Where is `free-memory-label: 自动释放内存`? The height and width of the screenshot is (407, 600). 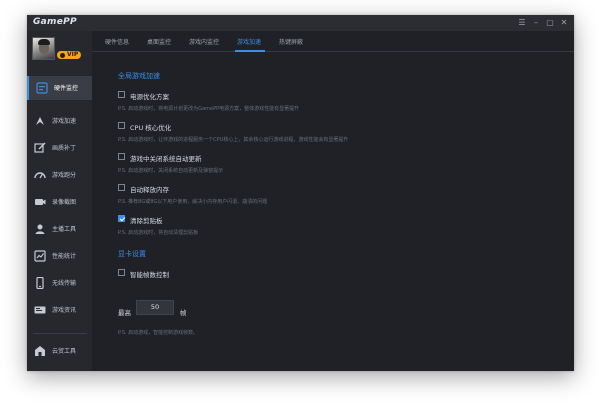 free-memory-label: 自动释放内存 is located at coordinates (149, 190).